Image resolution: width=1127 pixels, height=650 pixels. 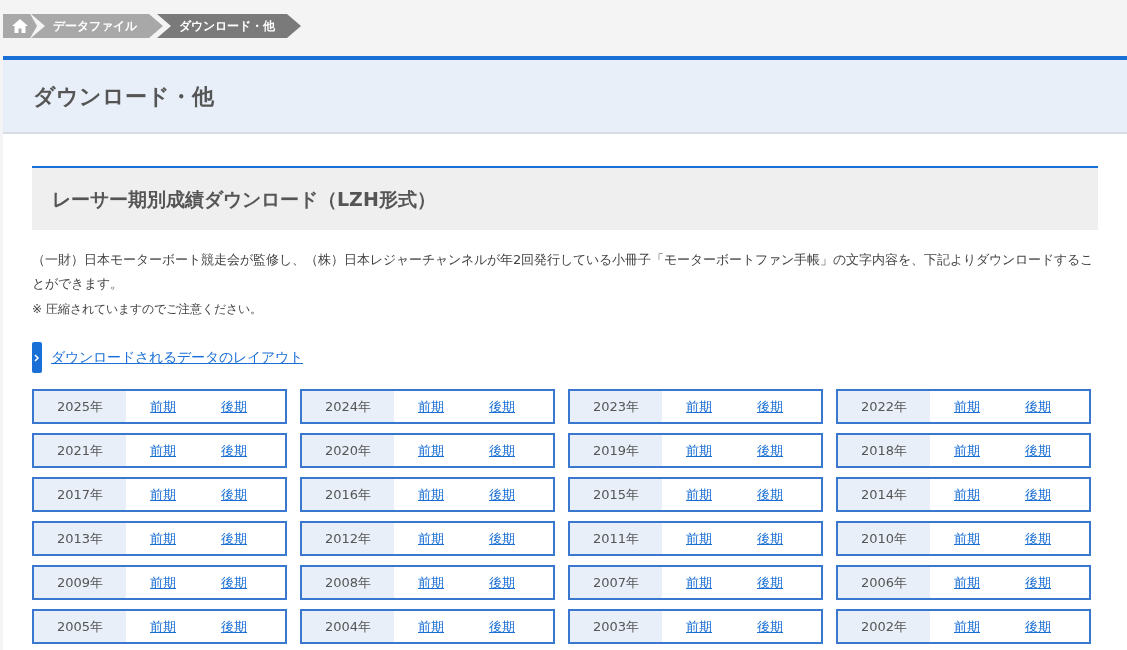 I want to click on breadcrumb-item: ダウンロード・他, so click(x=229, y=26).